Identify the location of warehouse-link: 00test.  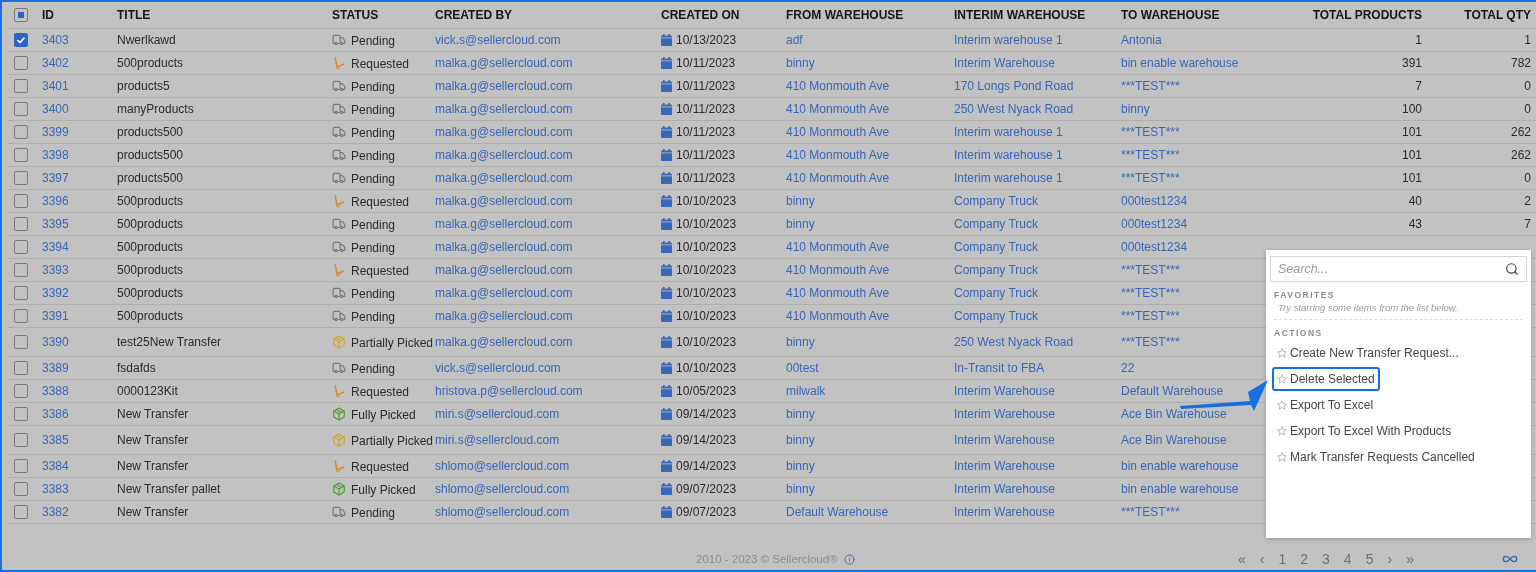
(870, 368).